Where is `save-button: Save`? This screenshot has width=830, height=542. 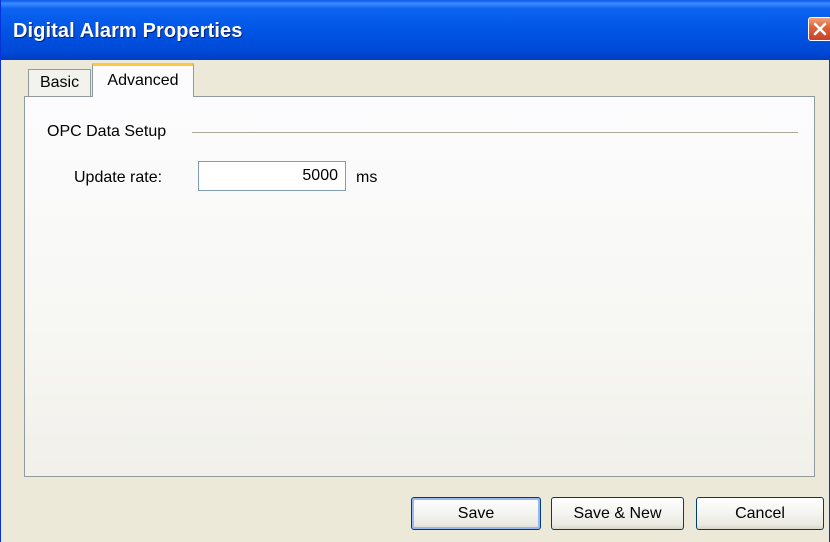
save-button: Save is located at coordinates (476, 513).